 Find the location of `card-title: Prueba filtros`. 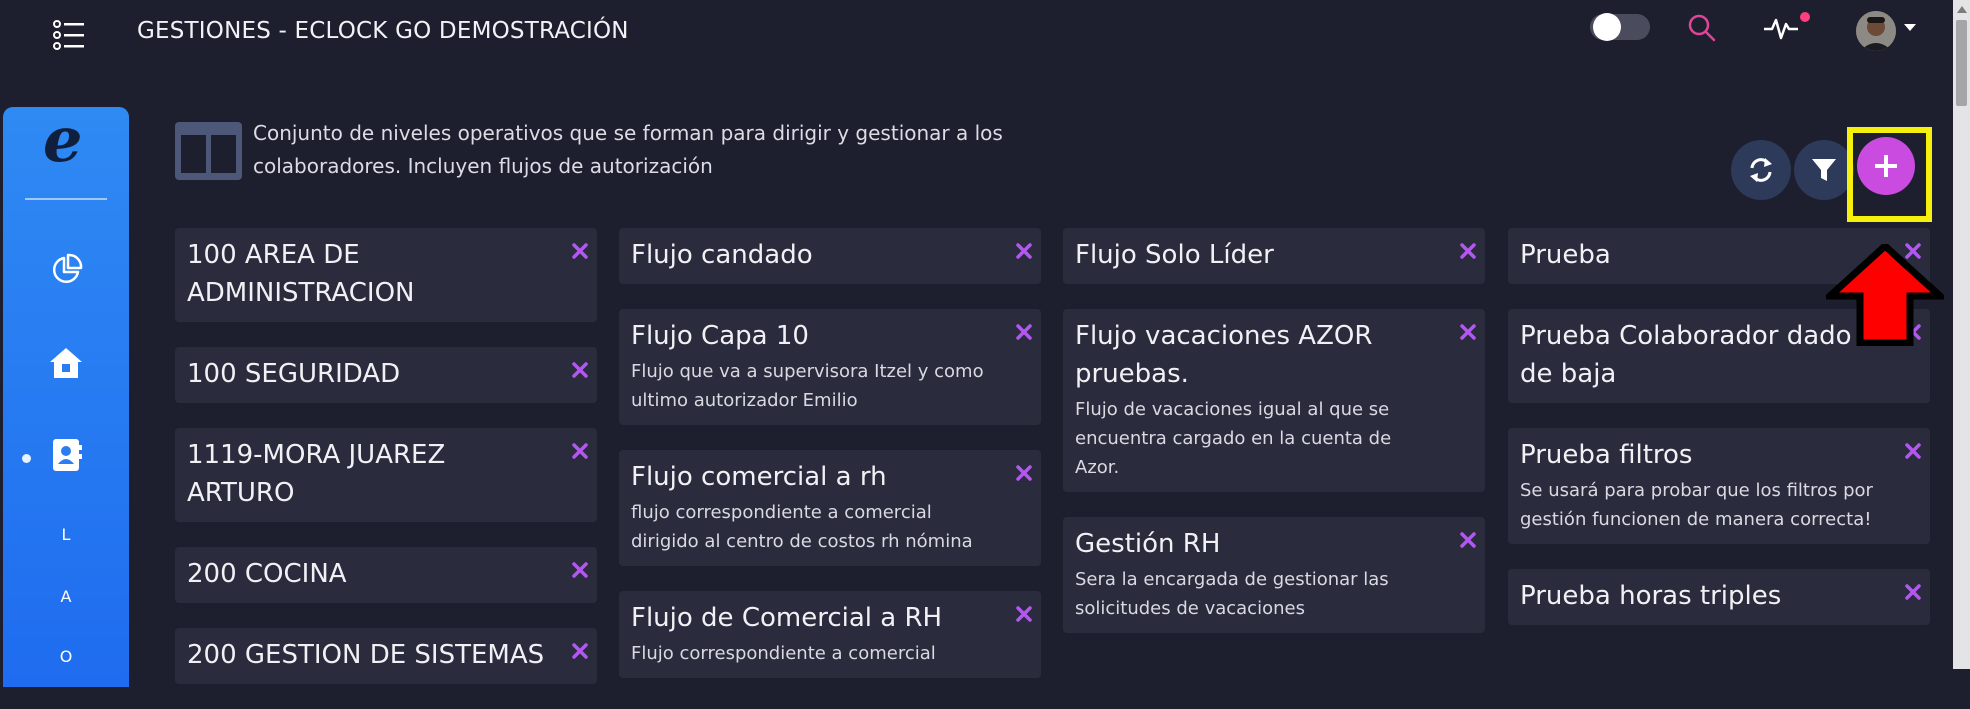

card-title: Prueba filtros is located at coordinates (1606, 455).